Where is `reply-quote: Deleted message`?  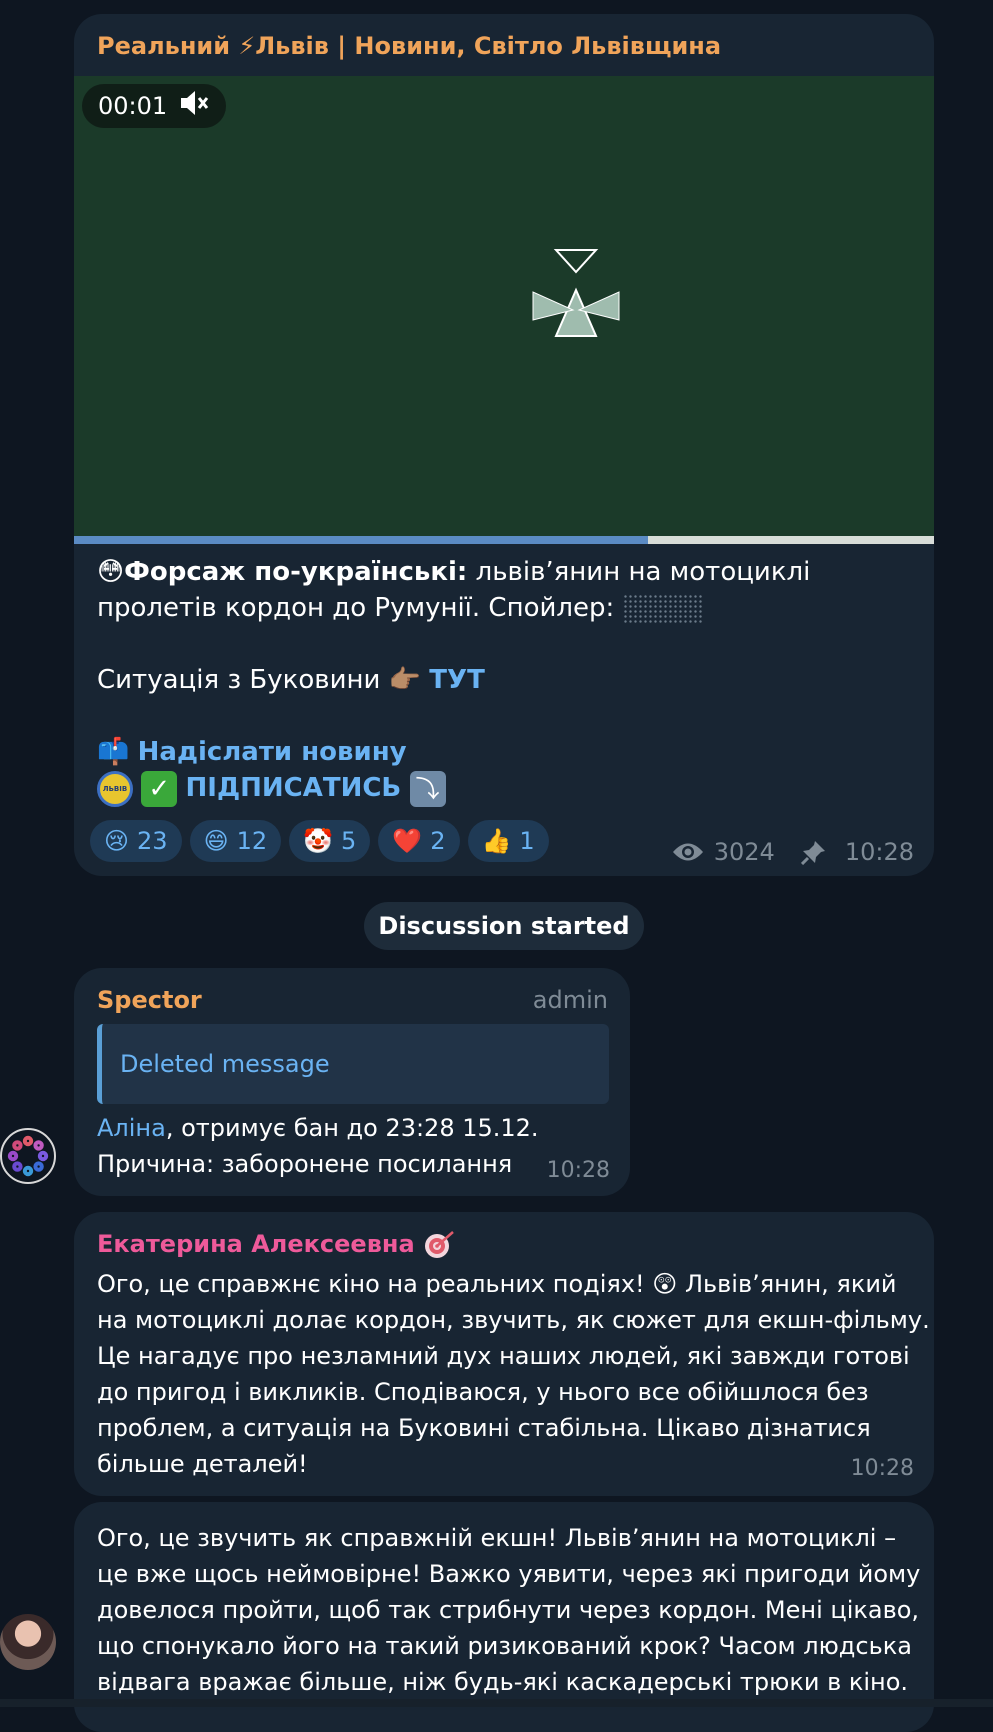
reply-quote: Deleted message is located at coordinates (353, 1064).